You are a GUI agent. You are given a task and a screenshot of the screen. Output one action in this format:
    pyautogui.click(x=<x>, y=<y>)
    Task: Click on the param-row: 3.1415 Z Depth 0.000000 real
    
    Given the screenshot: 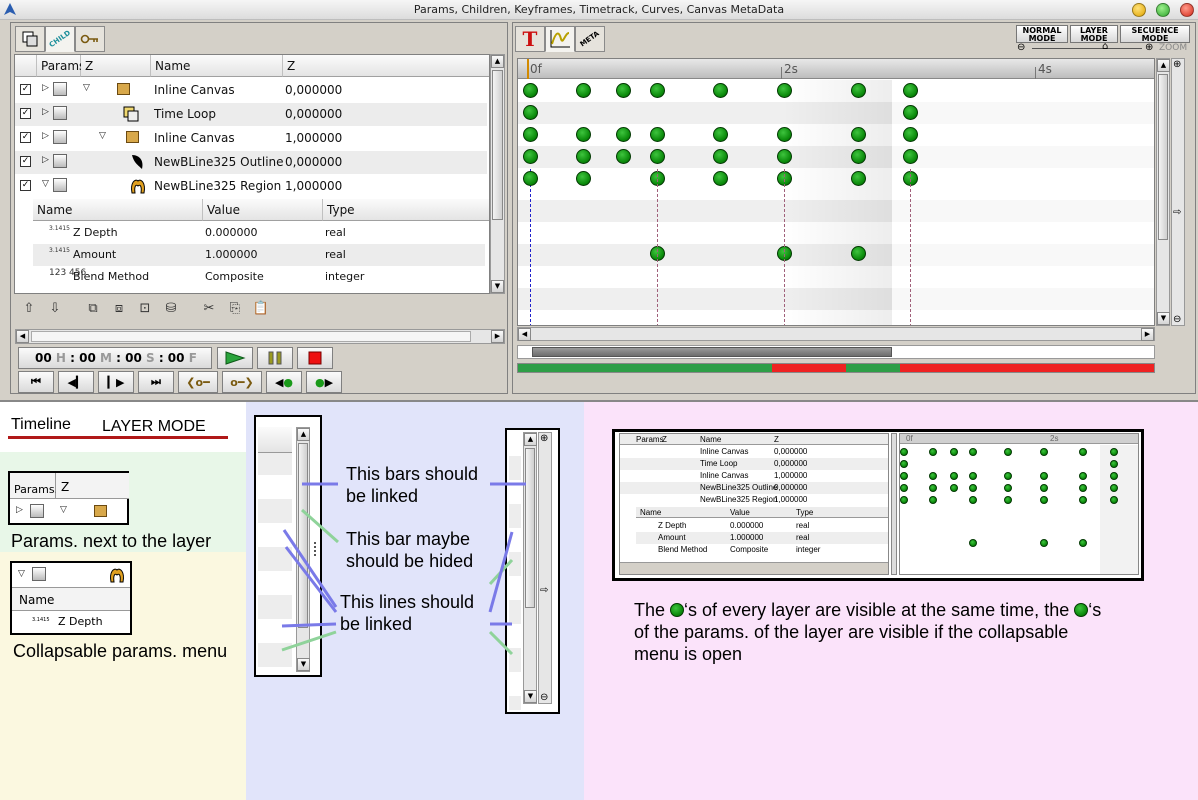 What is the action you would take?
    pyautogui.click(x=259, y=233)
    